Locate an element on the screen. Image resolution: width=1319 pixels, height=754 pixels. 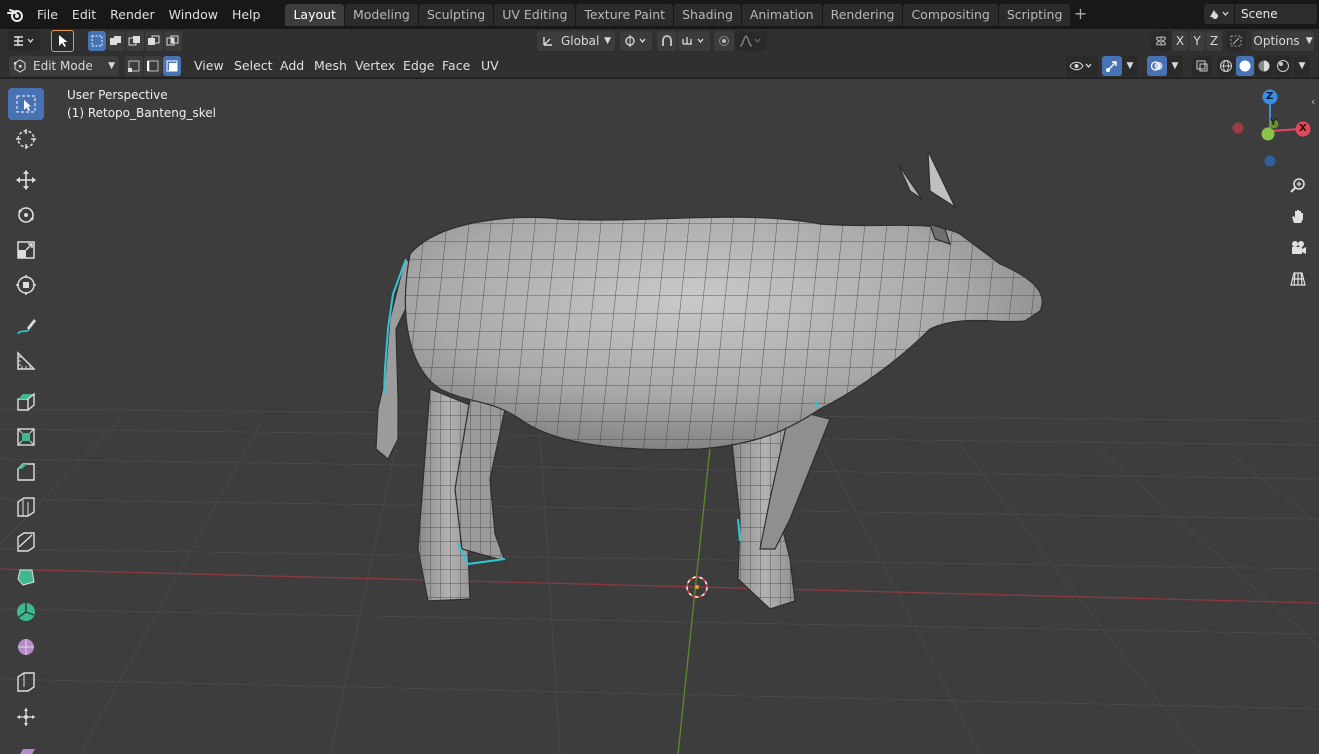
rotate-tool is located at coordinates (26, 215).